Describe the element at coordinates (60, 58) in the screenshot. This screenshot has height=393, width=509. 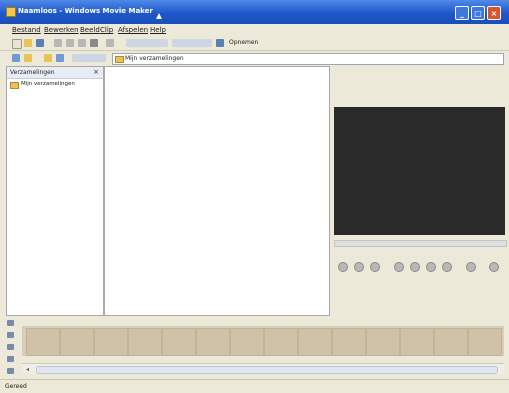
I see `views-icon` at that location.